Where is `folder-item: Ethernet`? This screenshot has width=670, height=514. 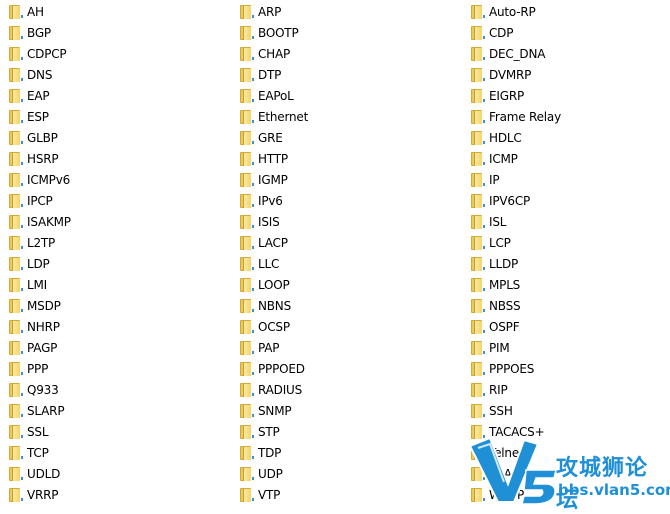 folder-item: Ethernet is located at coordinates (354, 116).